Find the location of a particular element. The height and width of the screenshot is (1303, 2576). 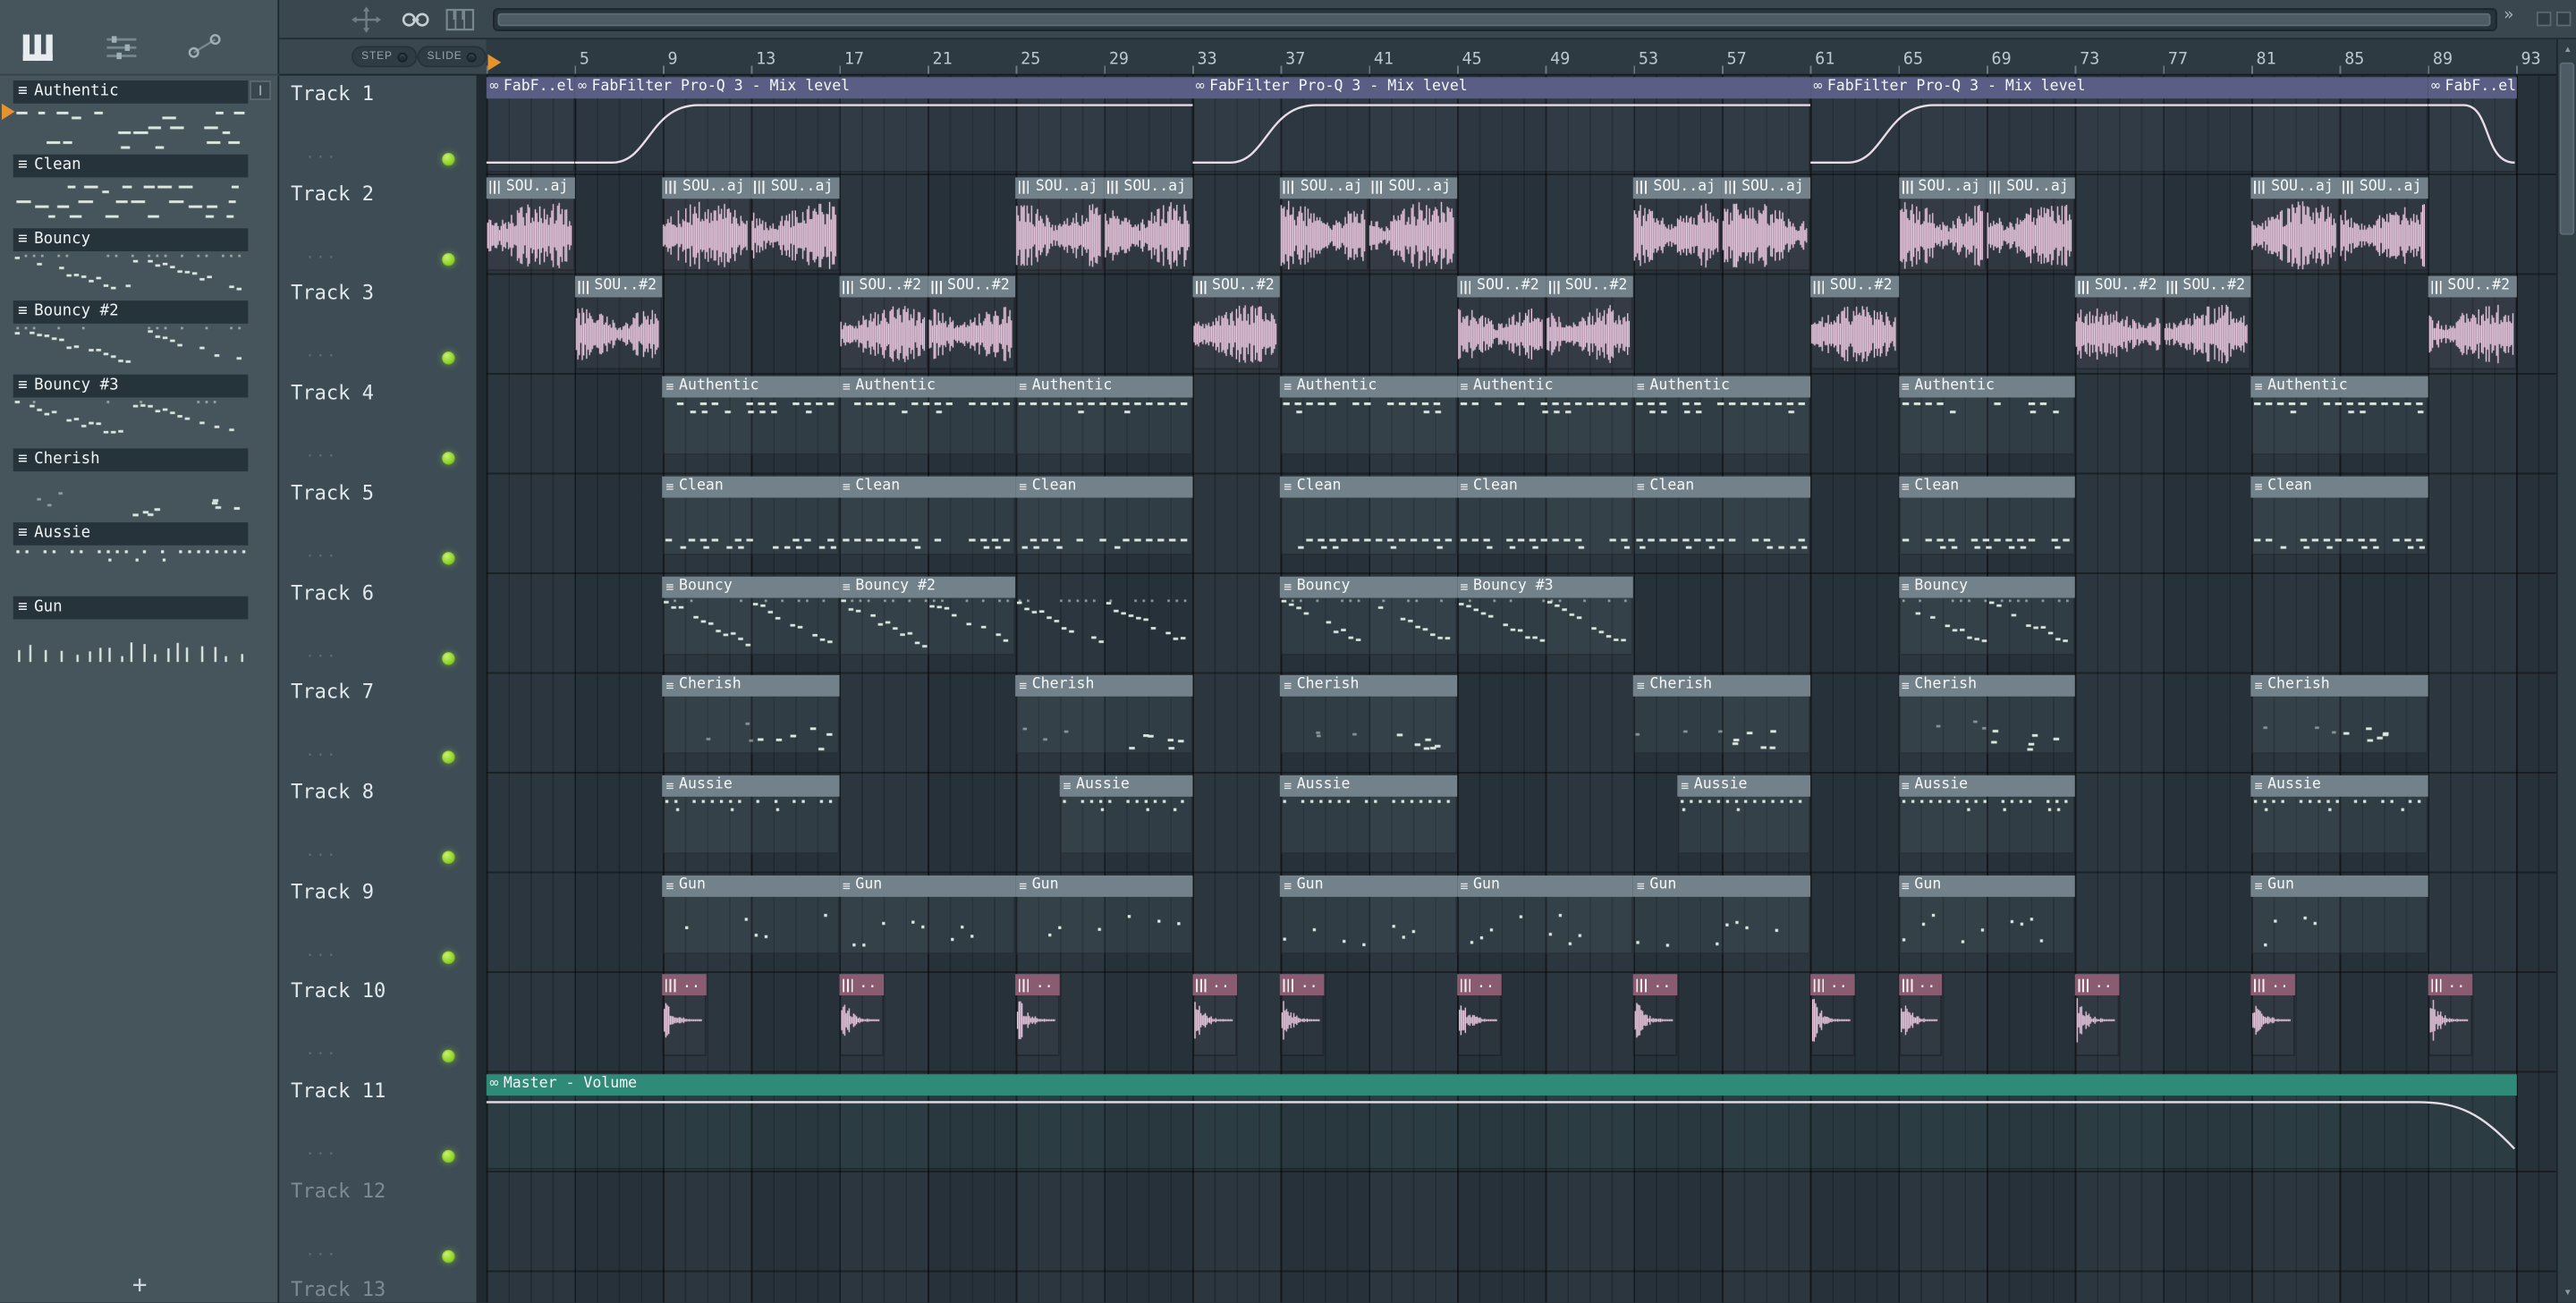

automation-node-icon is located at coordinates (205, 49).